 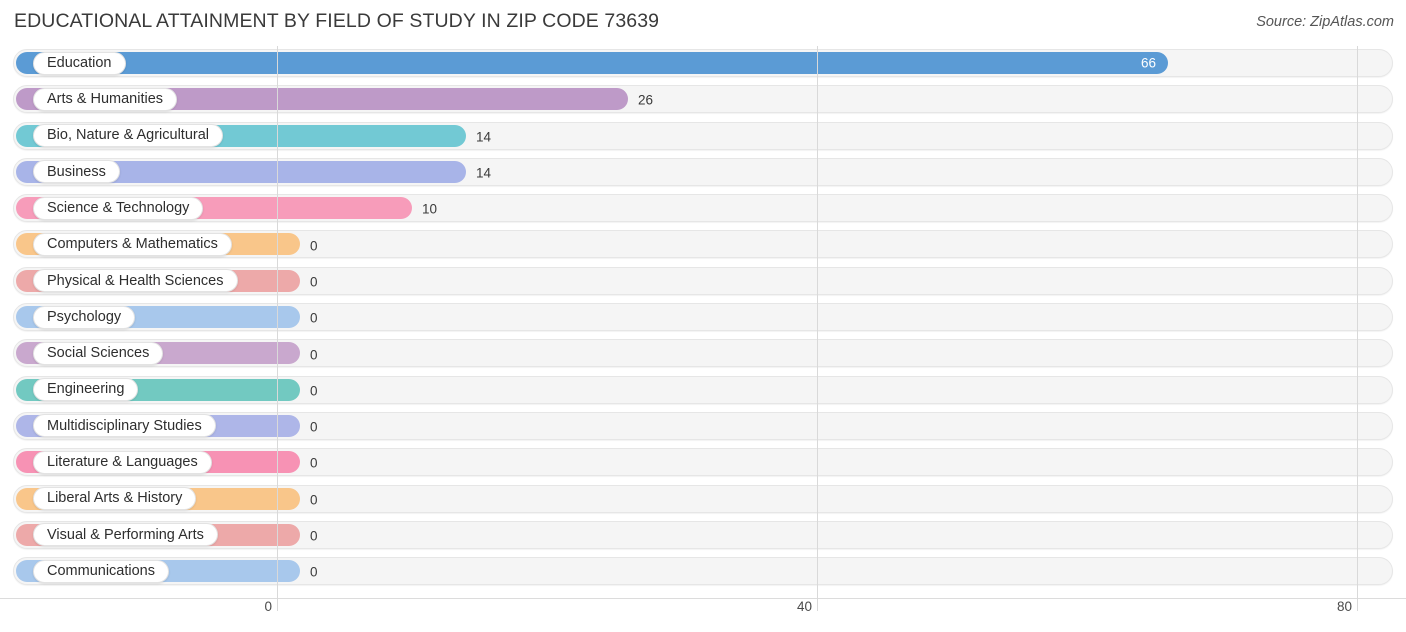 I want to click on bar-row: 0 Social Sciences, so click(x=703, y=354).